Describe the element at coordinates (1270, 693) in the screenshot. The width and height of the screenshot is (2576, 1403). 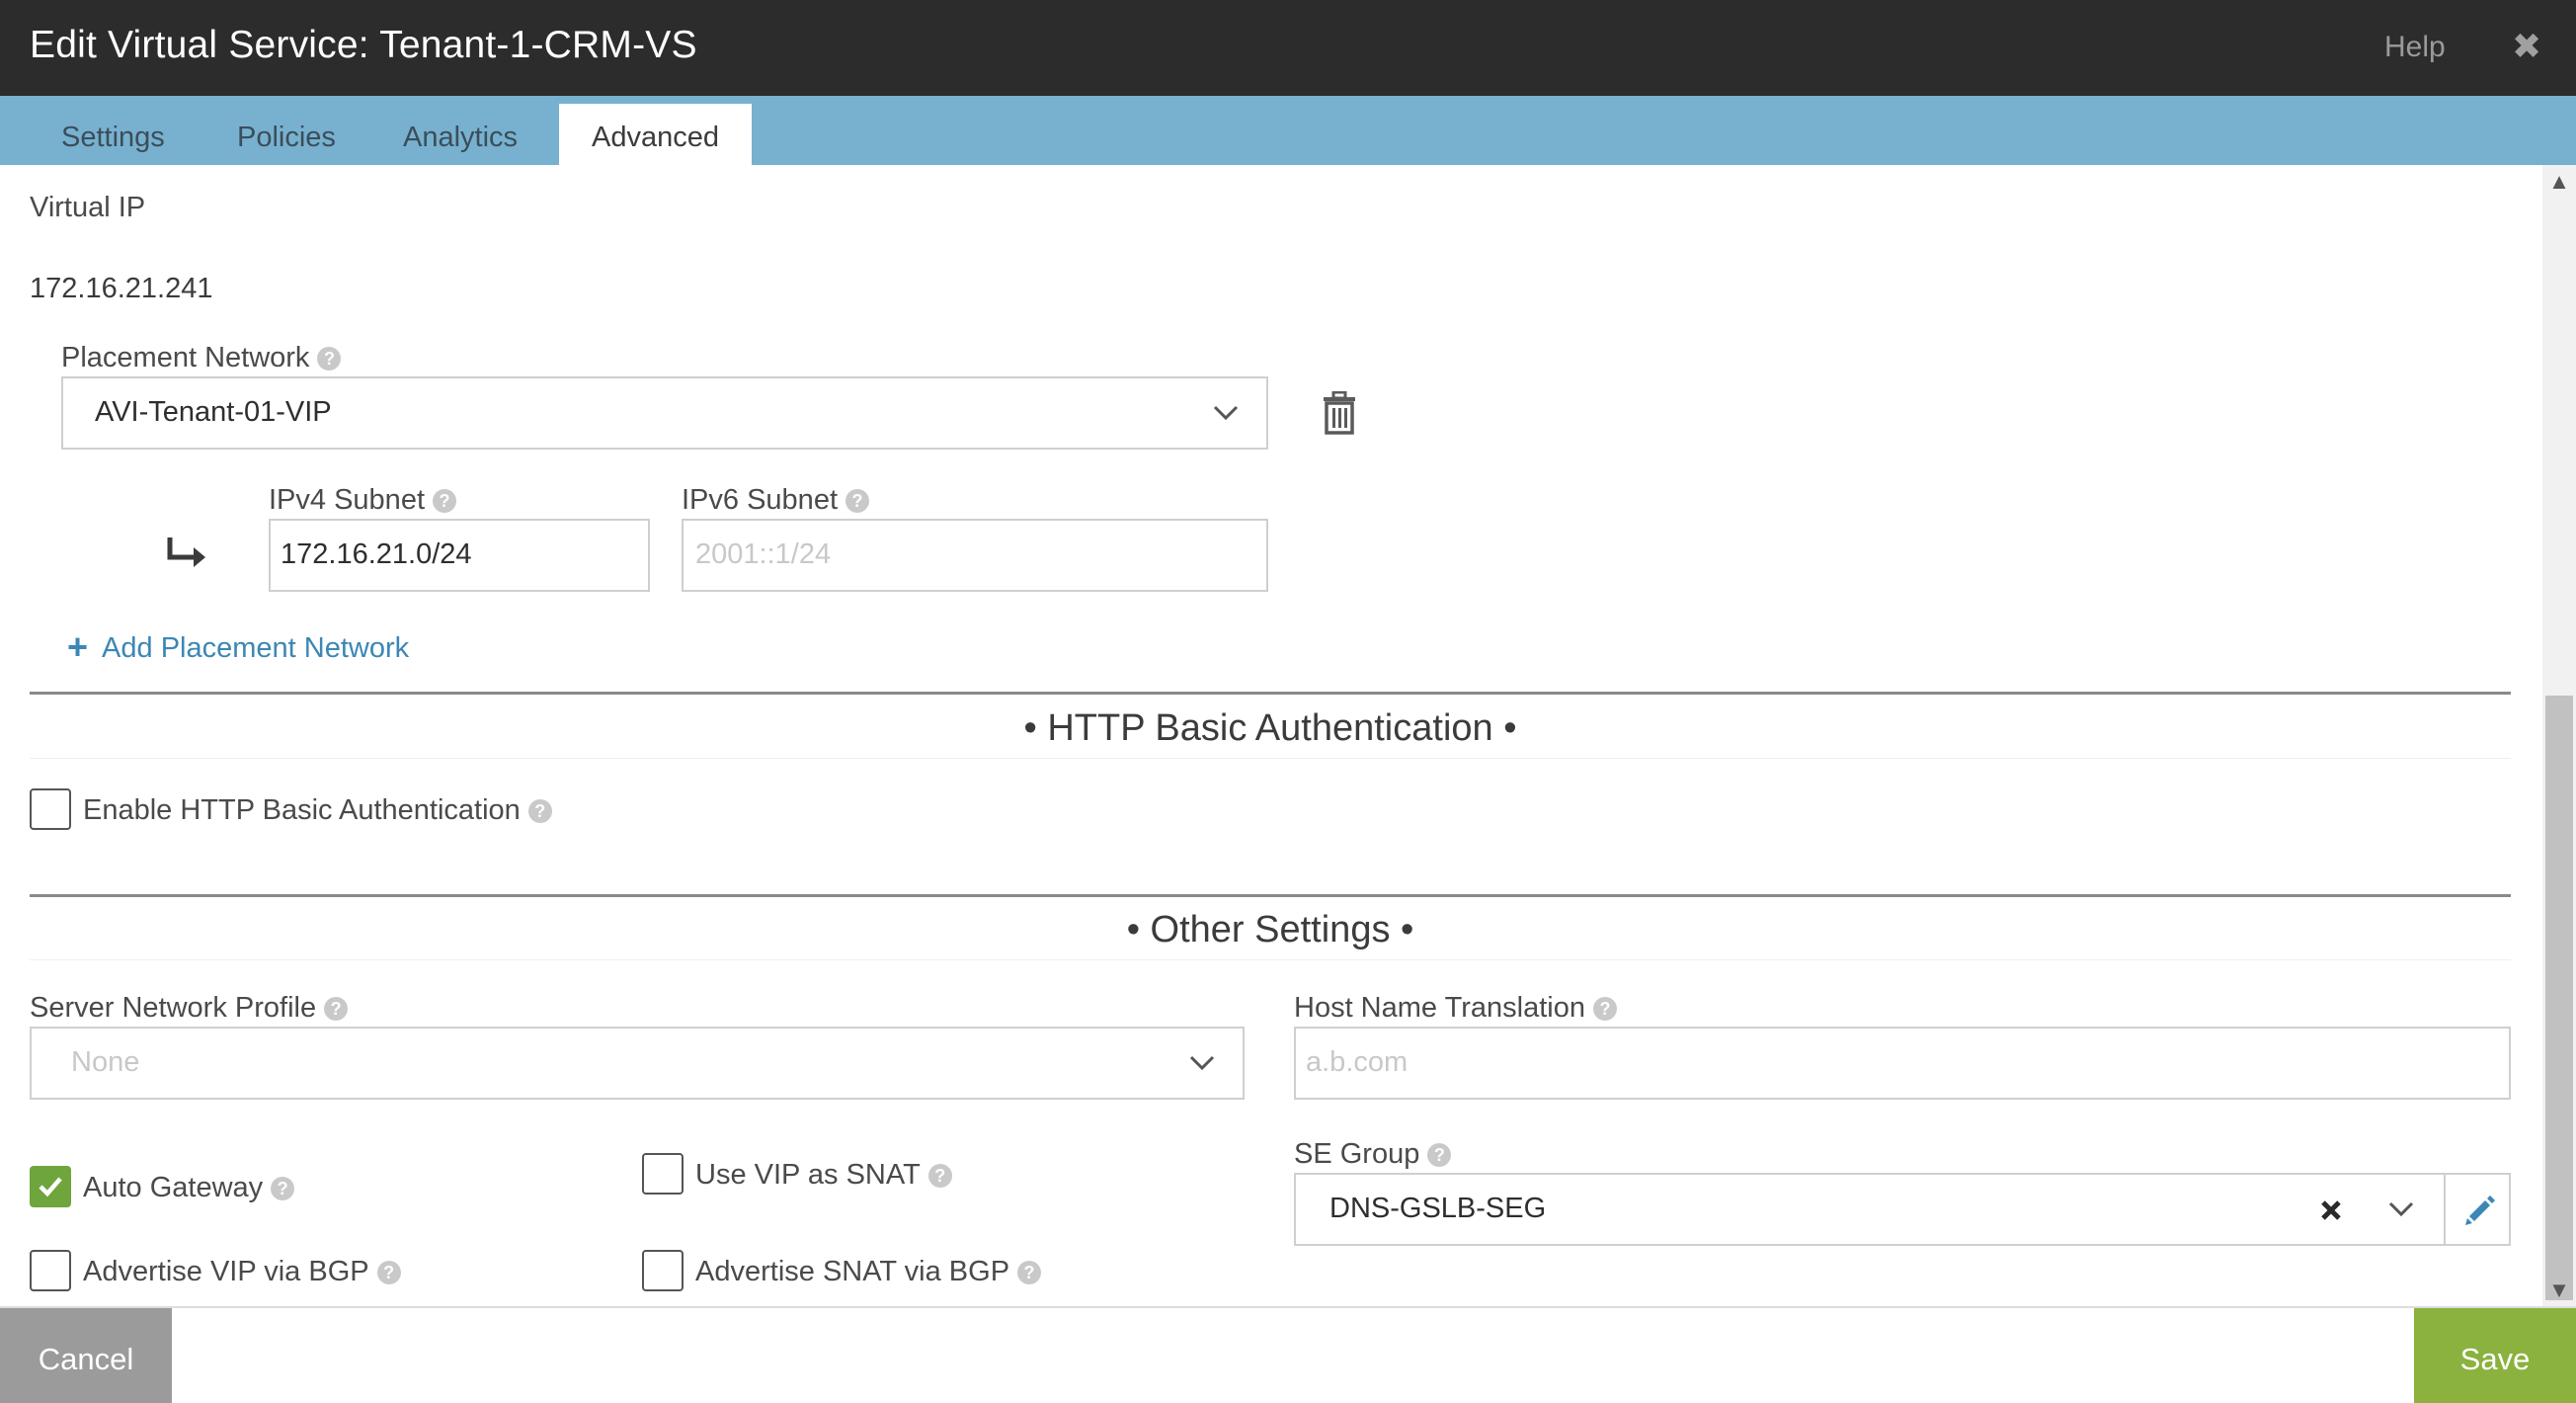
I see `section-divider` at that location.